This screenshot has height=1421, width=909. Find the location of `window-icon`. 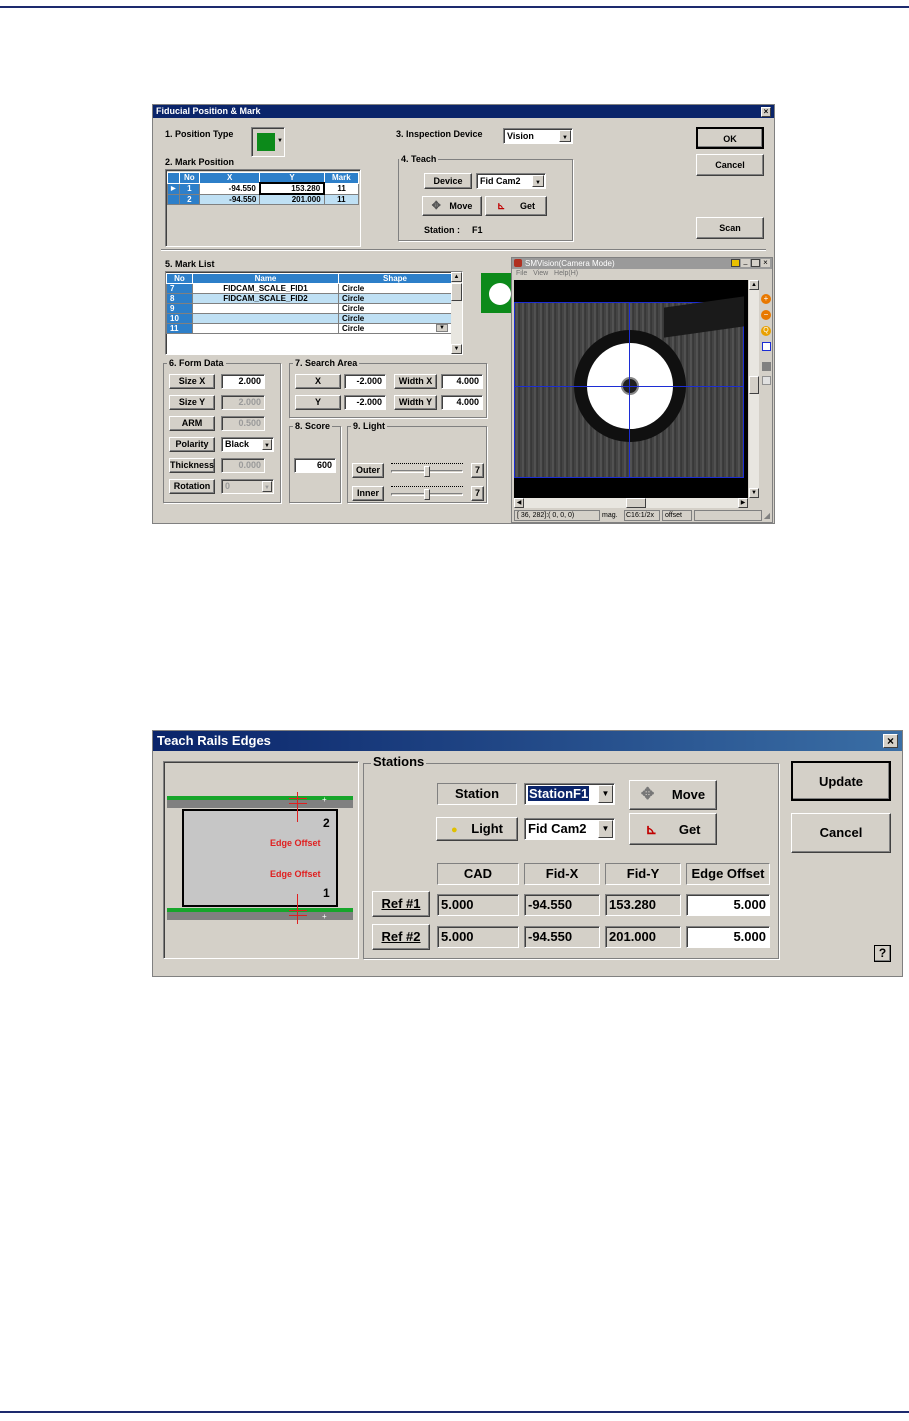

window-icon is located at coordinates (735, 263).